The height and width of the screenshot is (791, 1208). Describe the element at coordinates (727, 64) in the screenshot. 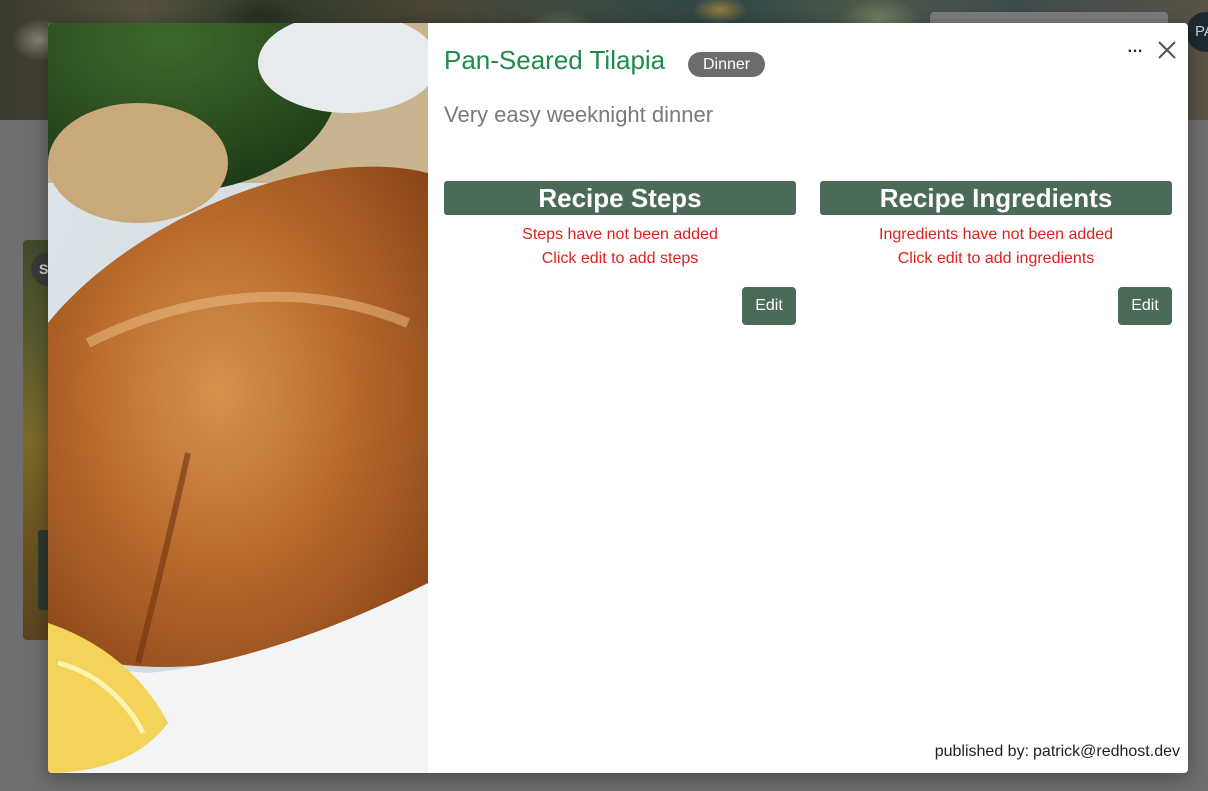

I see `category-badge: Dinner` at that location.